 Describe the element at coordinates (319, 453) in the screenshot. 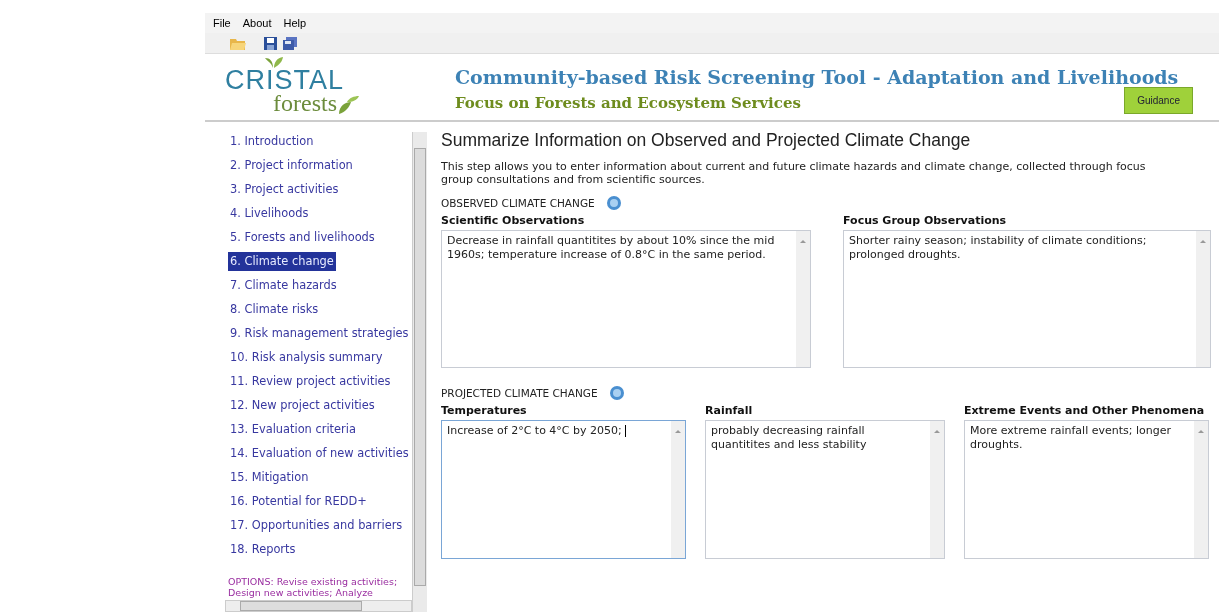

I see `nav-item: 14. Evaluation of new activities` at that location.